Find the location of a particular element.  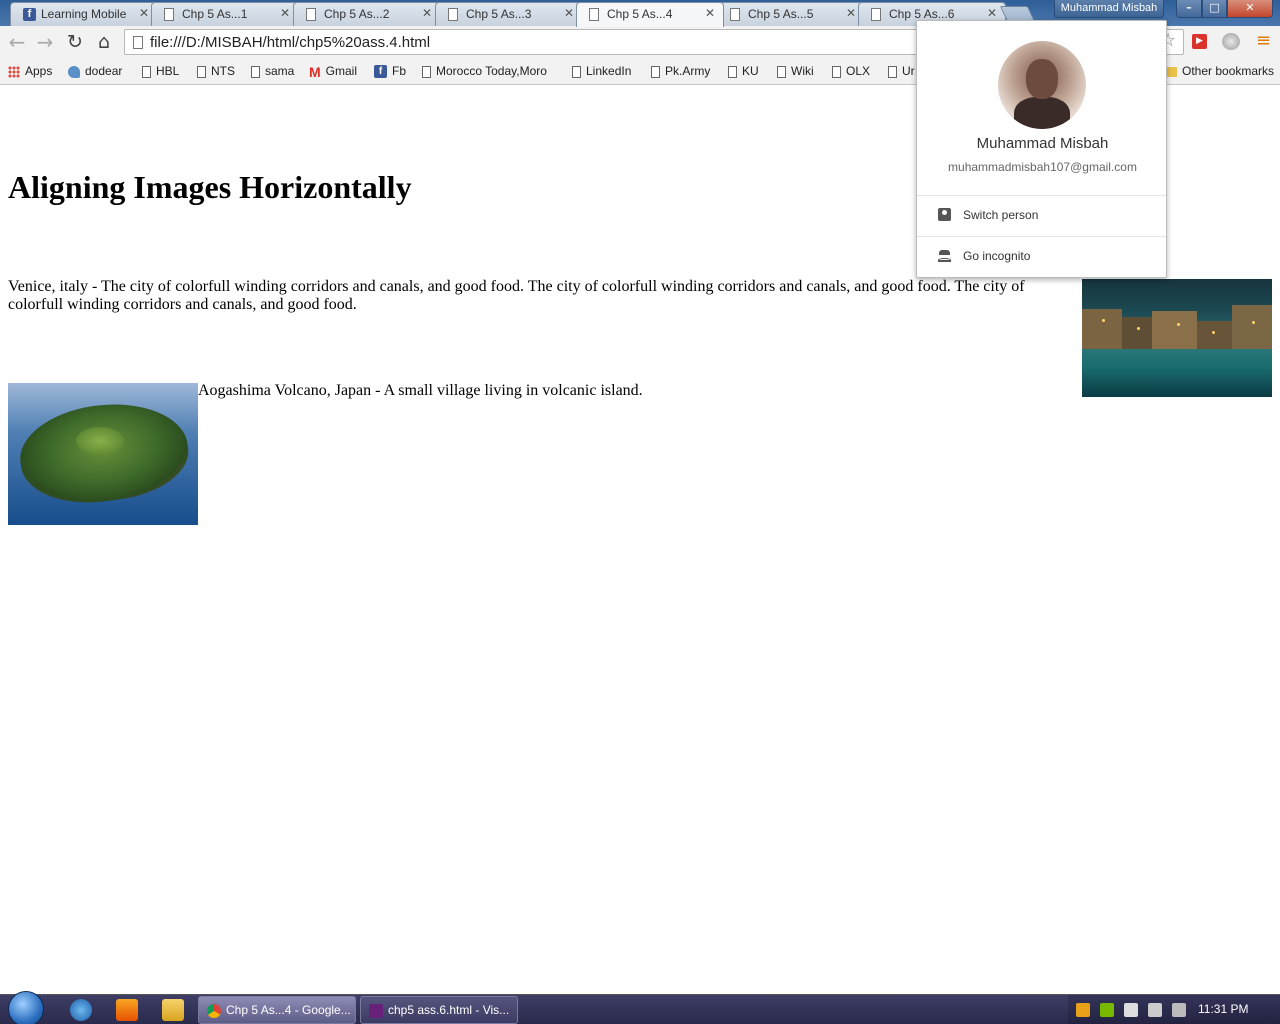

tab-learning-mobile: f Learning Mobile ✕ is located at coordinates (84, 14).